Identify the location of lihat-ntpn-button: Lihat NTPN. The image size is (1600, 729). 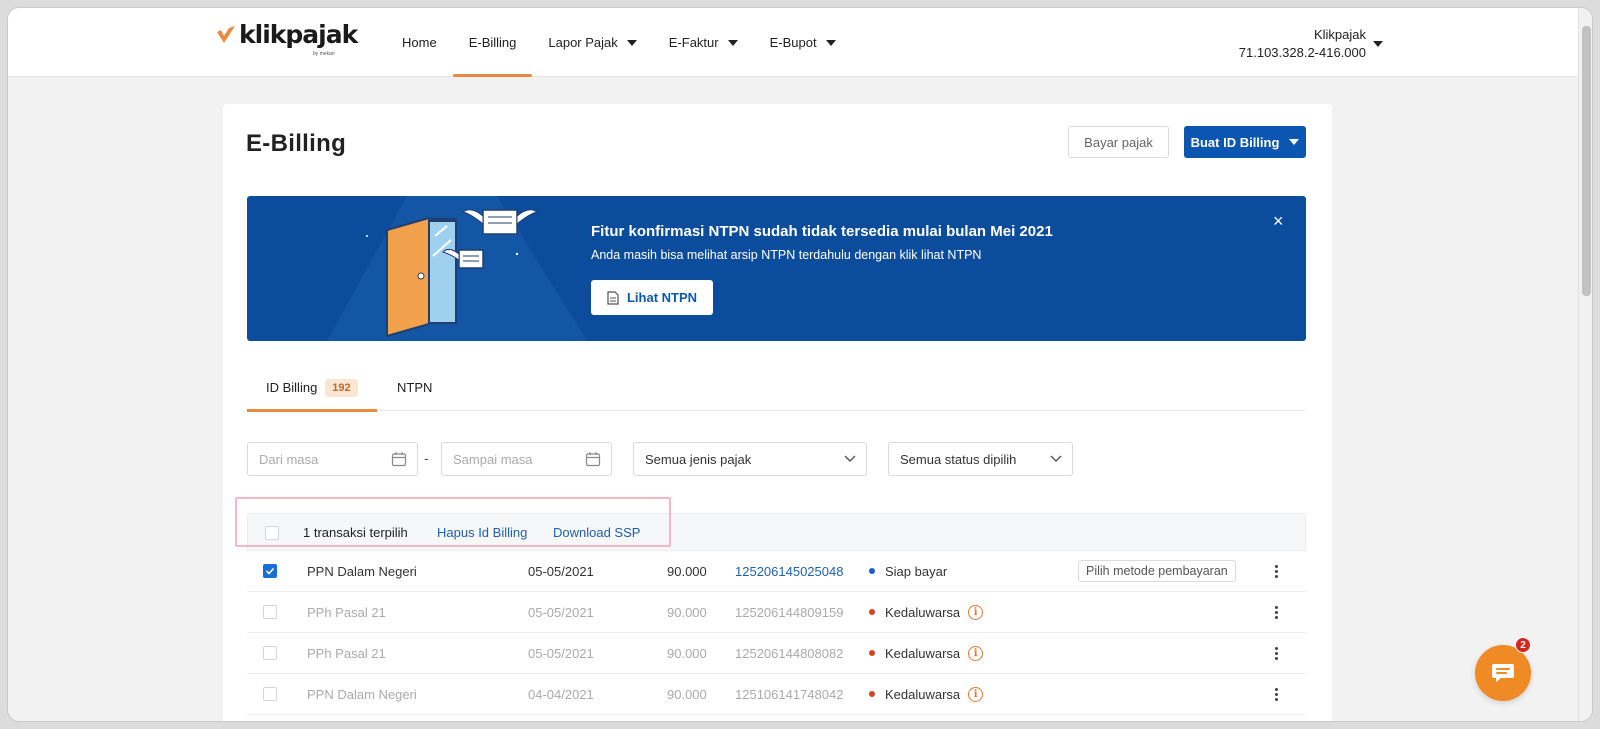
(652, 297).